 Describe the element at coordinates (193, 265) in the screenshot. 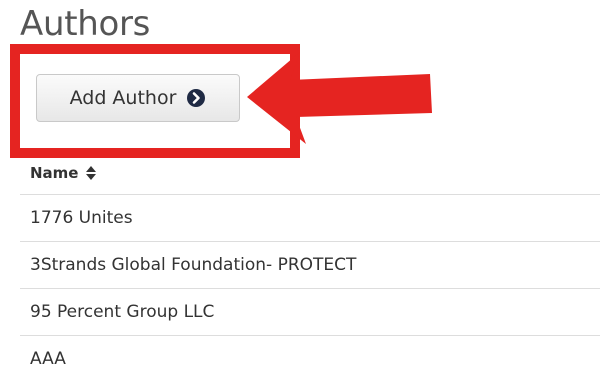

I see `author-name: 3Strands Global Foundation- PROTECT` at that location.